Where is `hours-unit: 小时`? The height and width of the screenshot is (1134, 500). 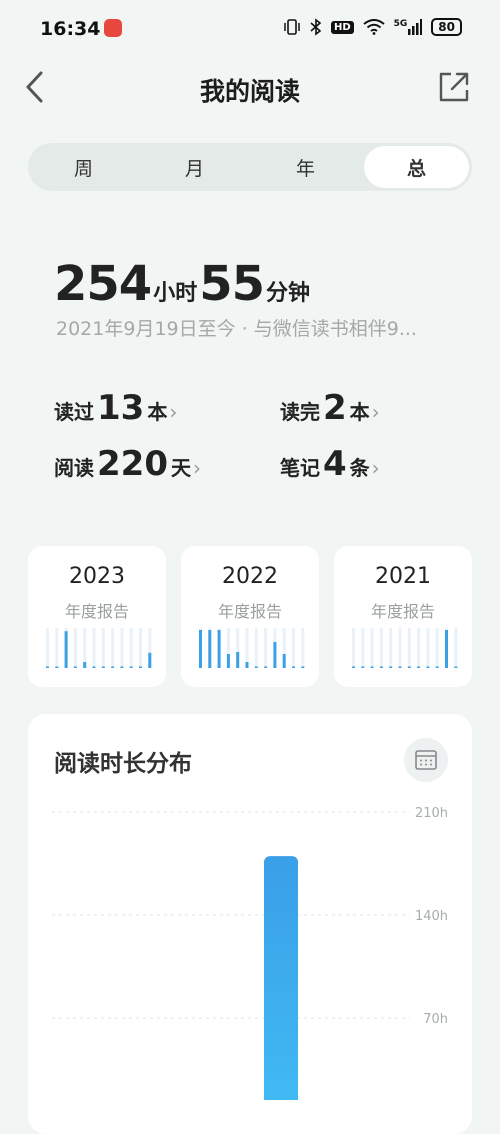 hours-unit: 小时 is located at coordinates (175, 293).